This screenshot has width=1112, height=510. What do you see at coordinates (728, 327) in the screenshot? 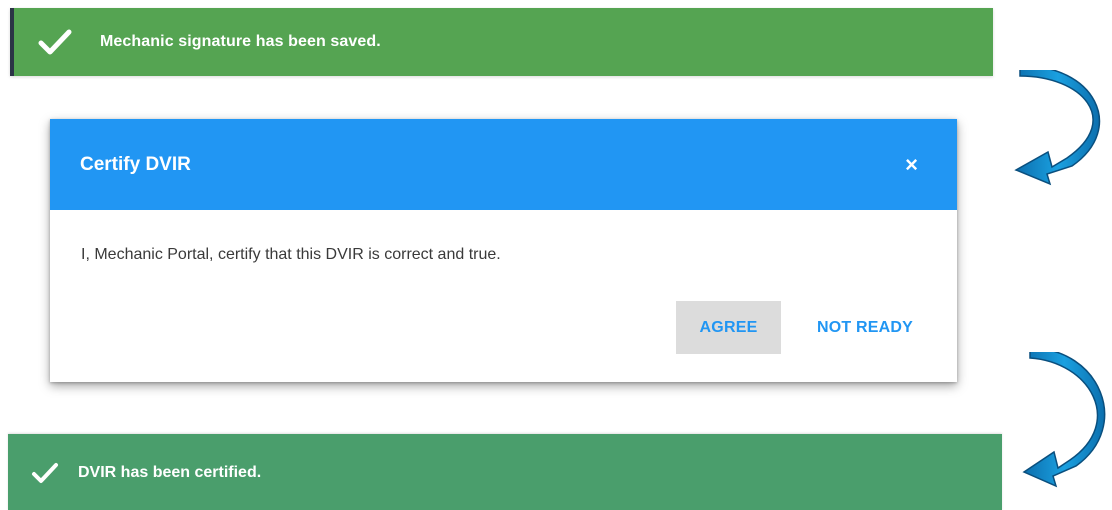
I see `agree-button: AGREE` at bounding box center [728, 327].